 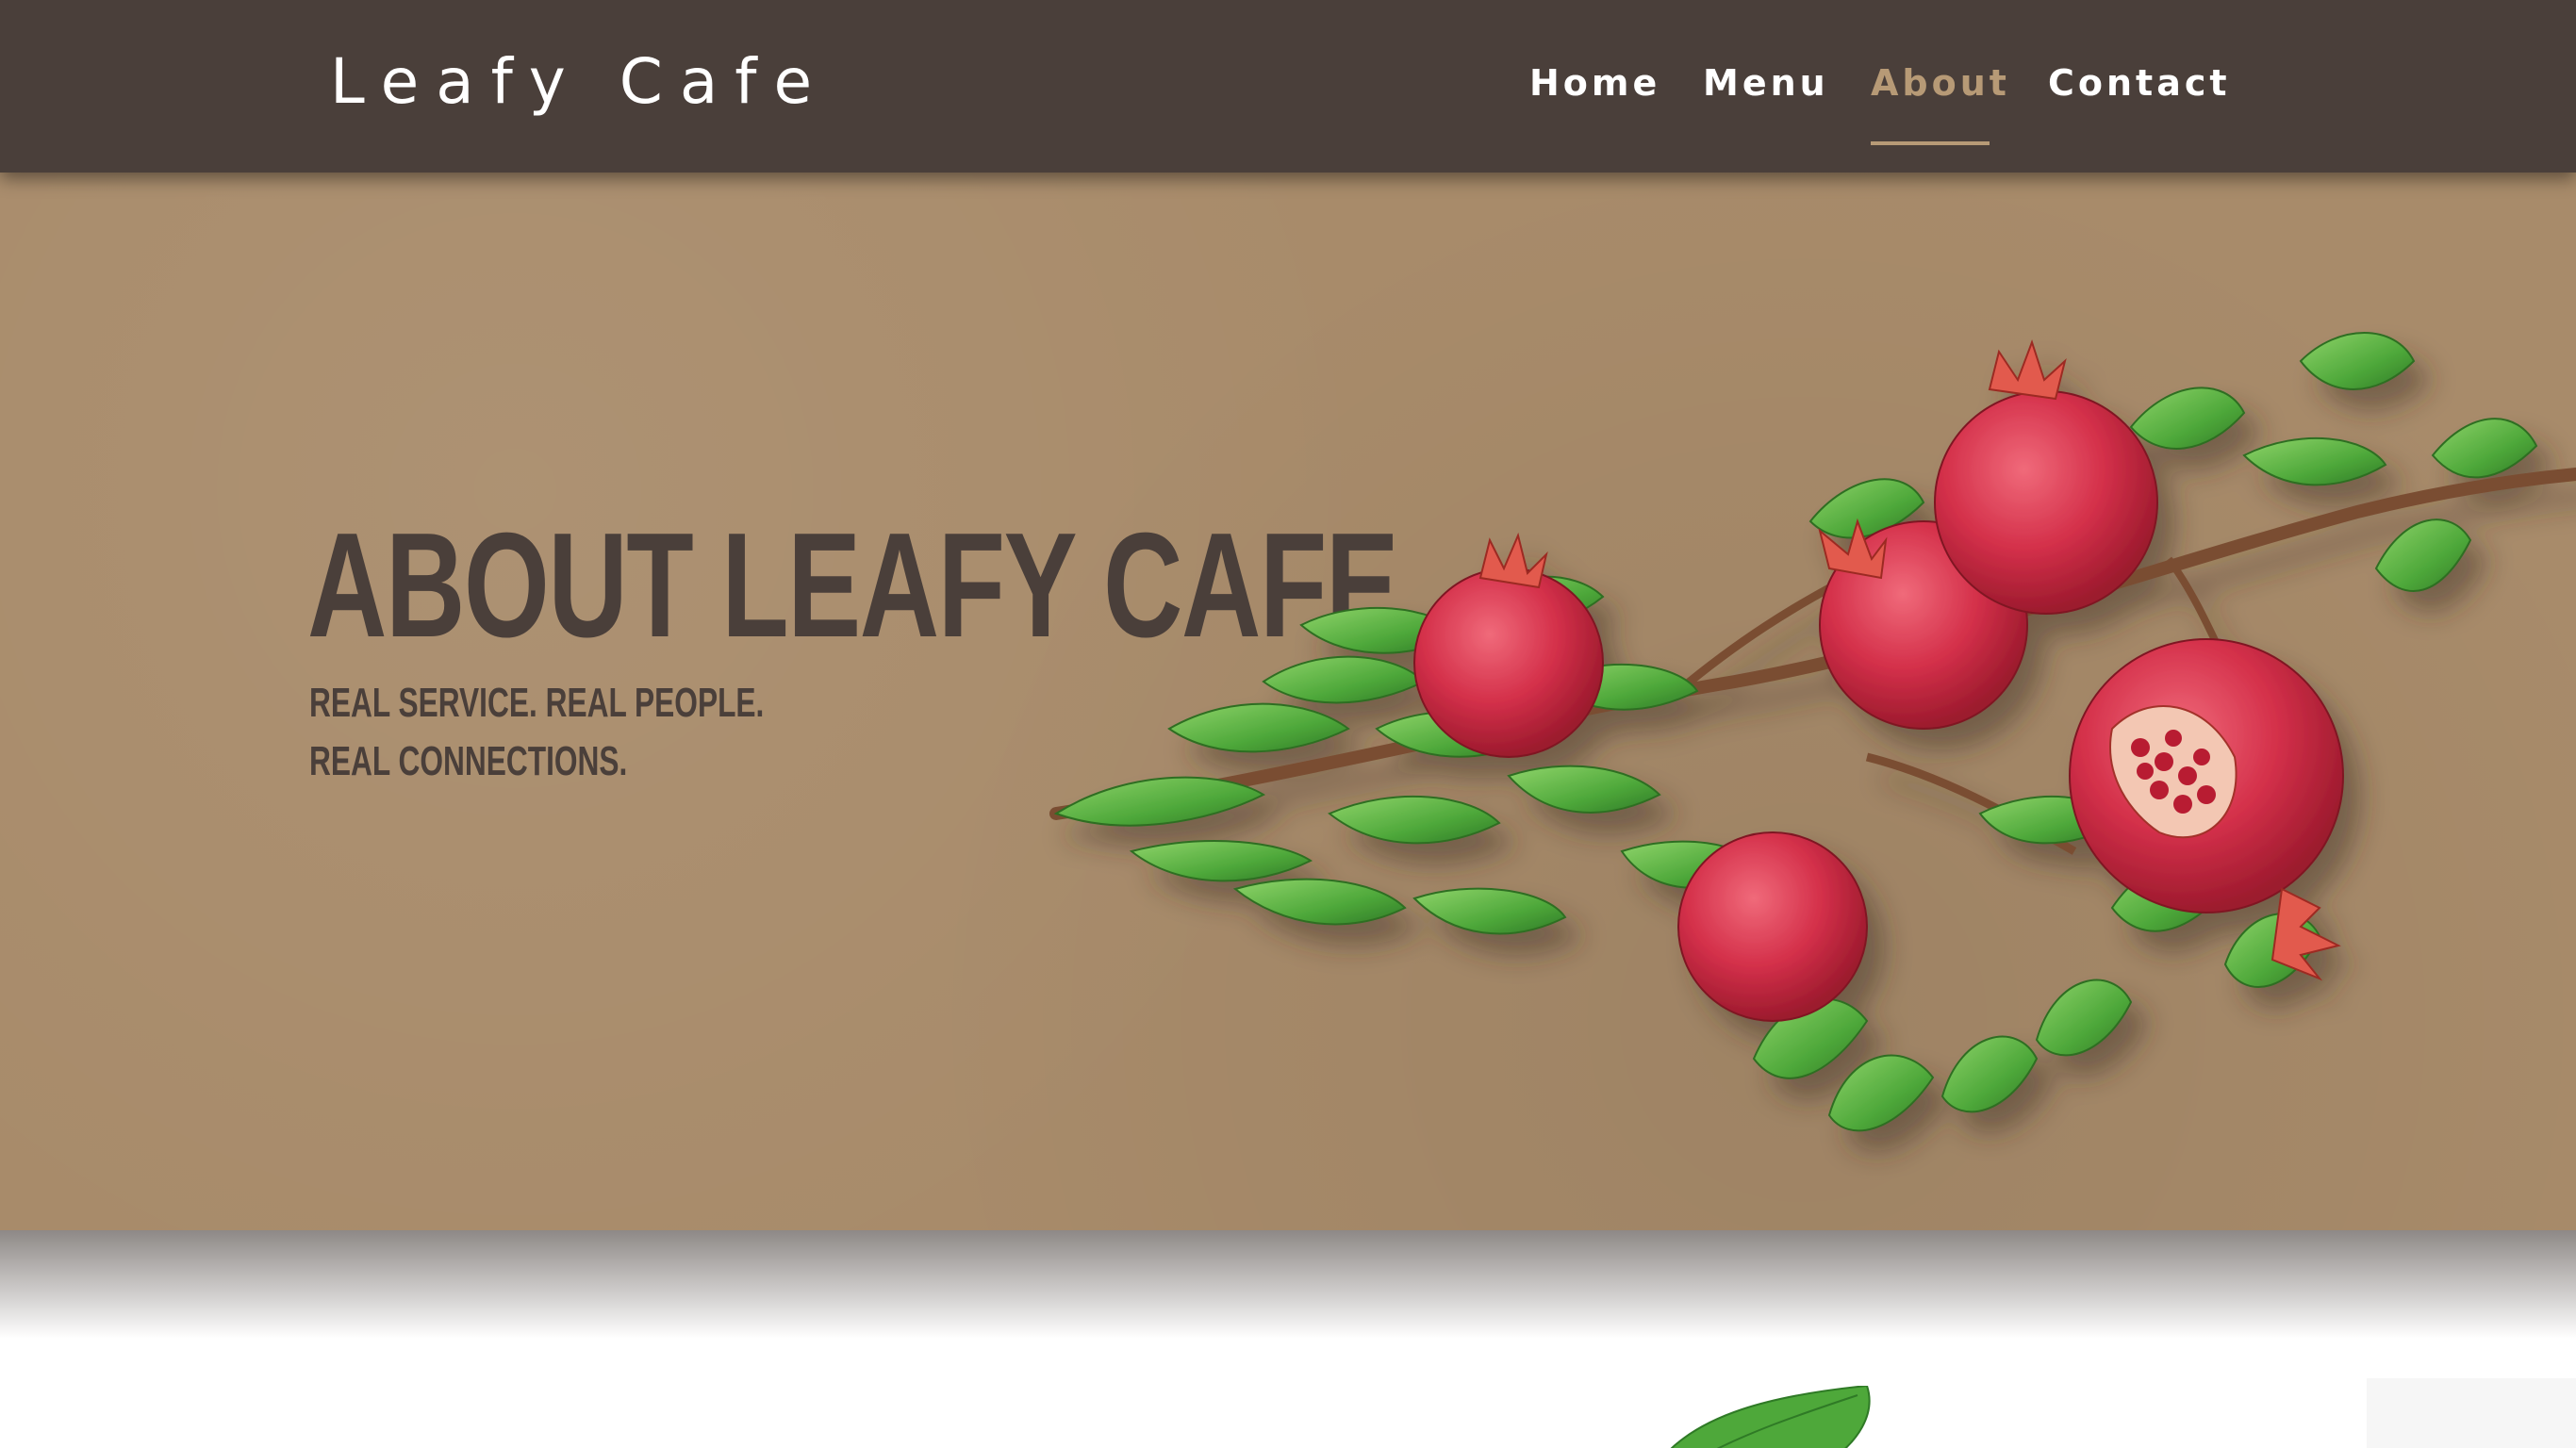 What do you see at coordinates (1930, 143) in the screenshot?
I see `nav-active-underline` at bounding box center [1930, 143].